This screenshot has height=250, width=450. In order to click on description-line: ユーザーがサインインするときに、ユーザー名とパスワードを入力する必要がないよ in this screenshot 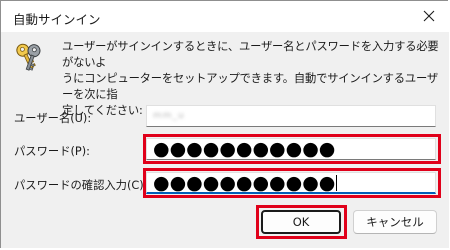, I will do `click(250, 54)`.